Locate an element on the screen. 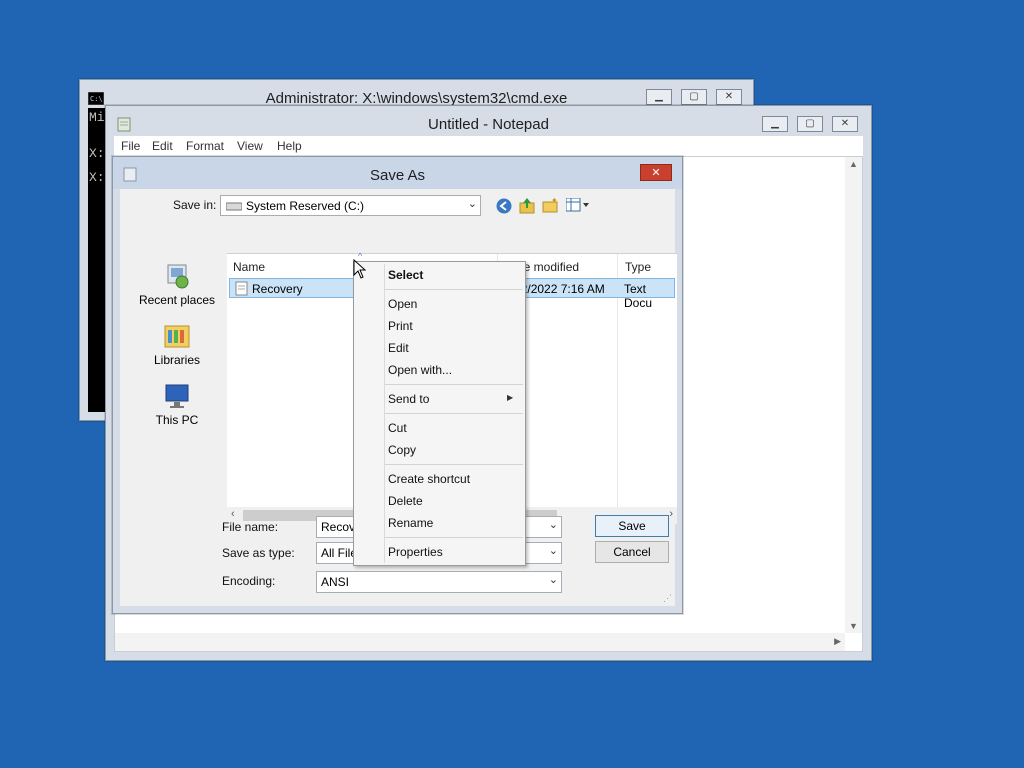 The width and height of the screenshot is (1024, 768). save-as-title: Save As is located at coordinates (397, 175).